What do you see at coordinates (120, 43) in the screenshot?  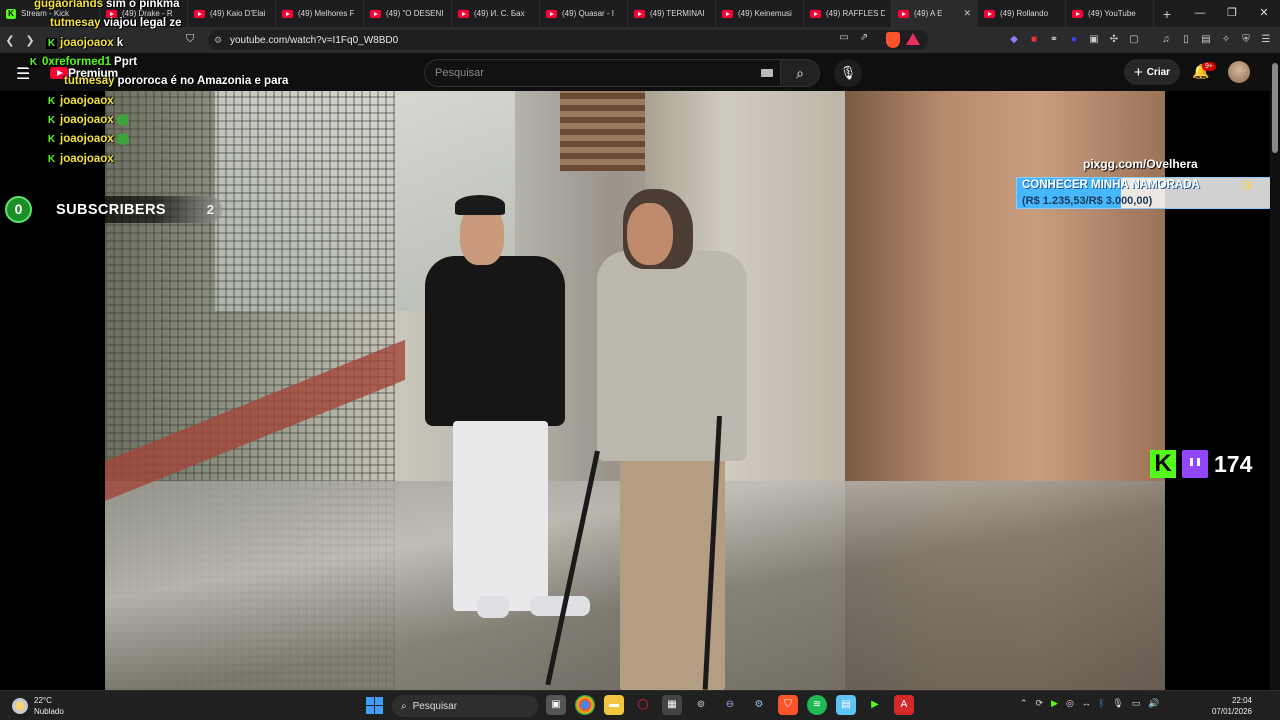 I see `chat-text: k` at bounding box center [120, 43].